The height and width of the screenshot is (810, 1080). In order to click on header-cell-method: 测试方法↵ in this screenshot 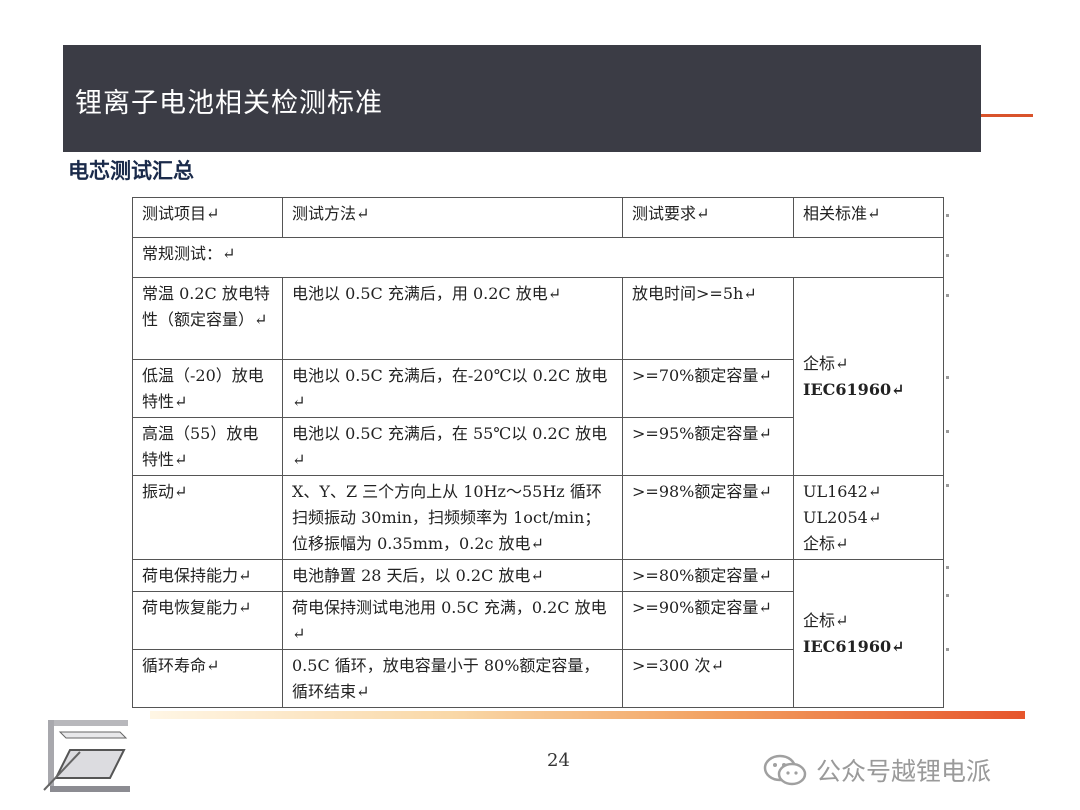, I will do `click(452, 217)`.